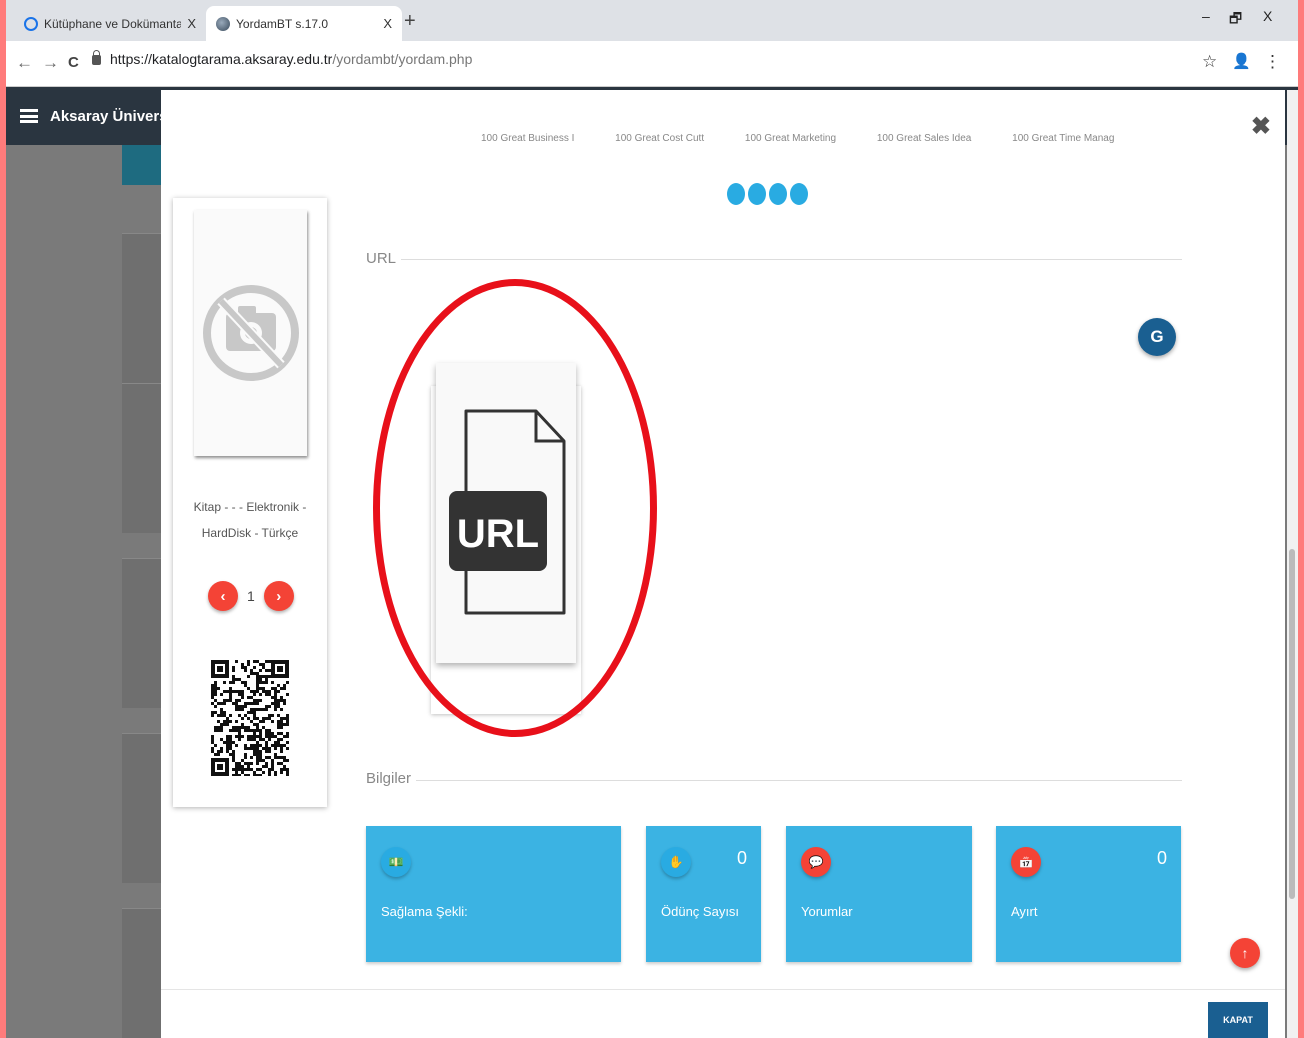 The width and height of the screenshot is (1304, 1038). I want to click on carousel-caption: 100 Great Marketing, so click(790, 138).